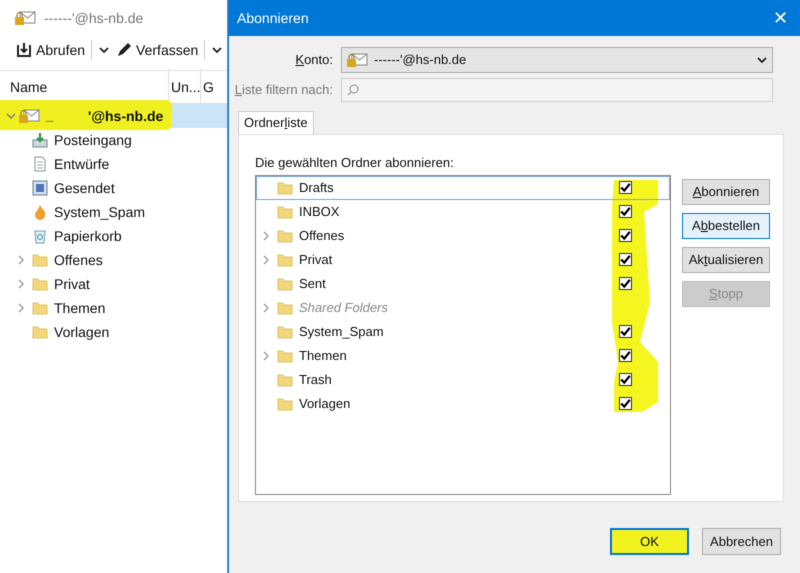 The height and width of the screenshot is (573, 800). Describe the element at coordinates (463, 212) in the screenshot. I see `folder-row: INBOX` at that location.